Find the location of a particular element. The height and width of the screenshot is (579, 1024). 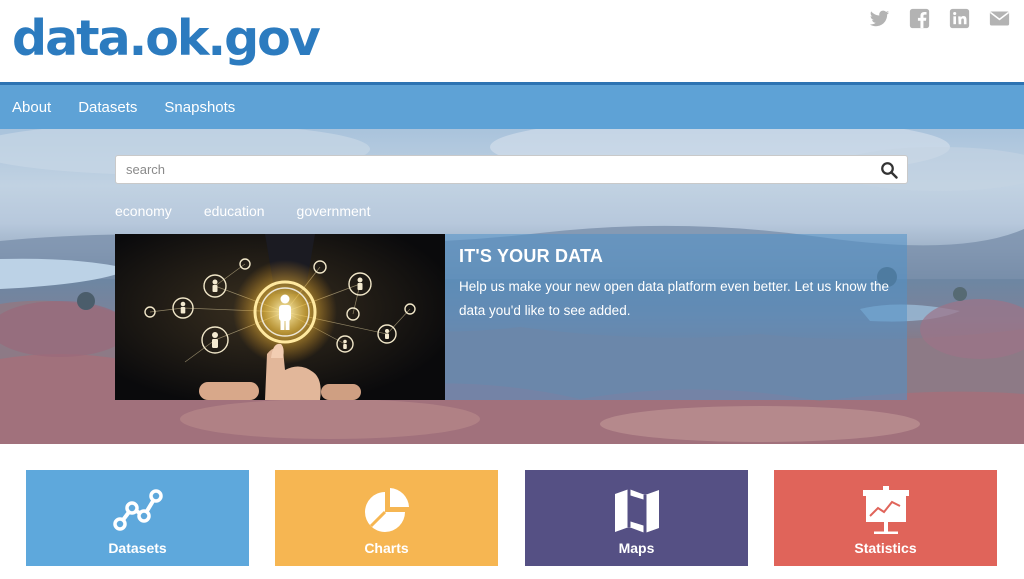

main-nav: About Datasets Snapshots is located at coordinates (512, 105).